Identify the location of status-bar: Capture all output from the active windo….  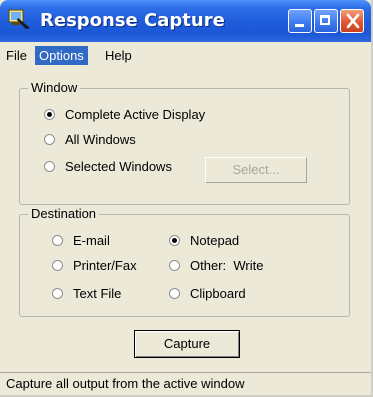
(185, 383).